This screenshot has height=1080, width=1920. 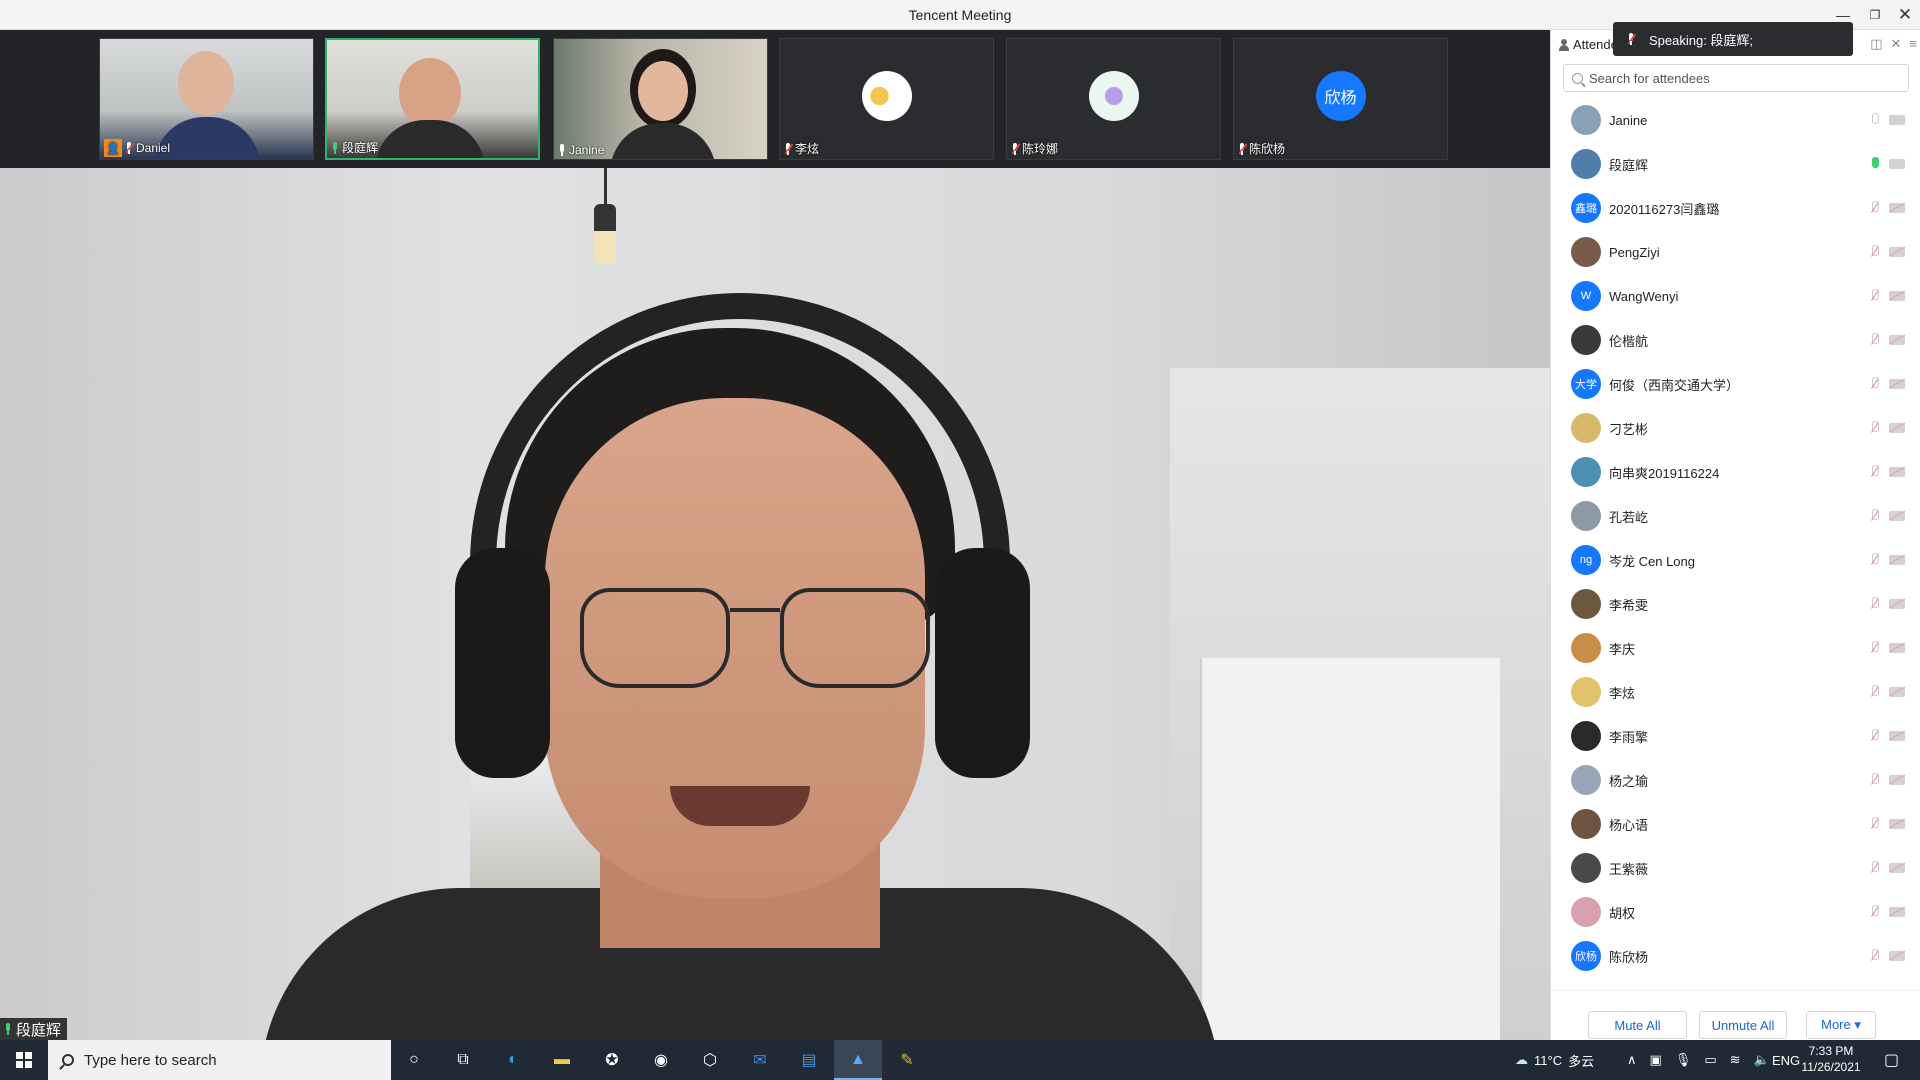 What do you see at coordinates (1735, 164) in the screenshot?
I see `attendee-row: 段庭辉` at bounding box center [1735, 164].